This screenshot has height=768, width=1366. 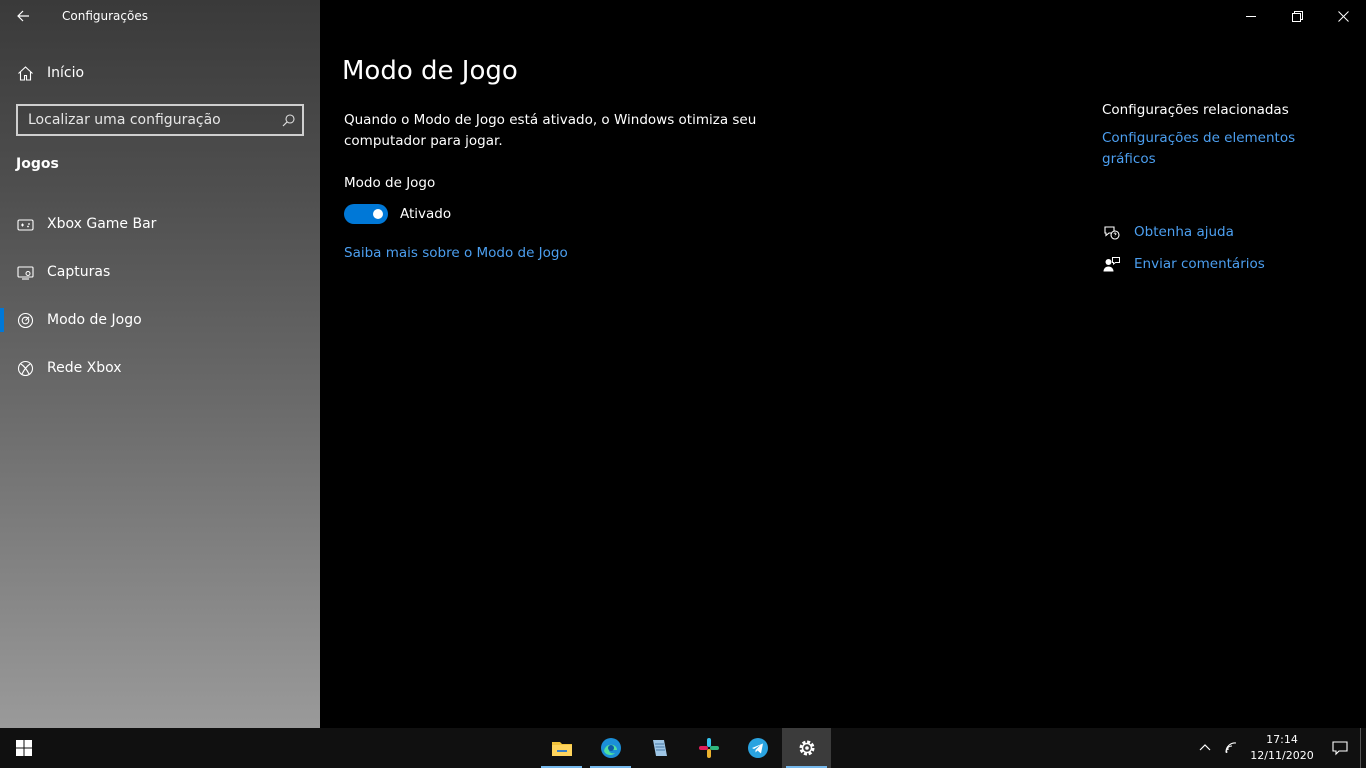 I want to click on sidebar-item-label: Rede Xbox, so click(x=84, y=368).